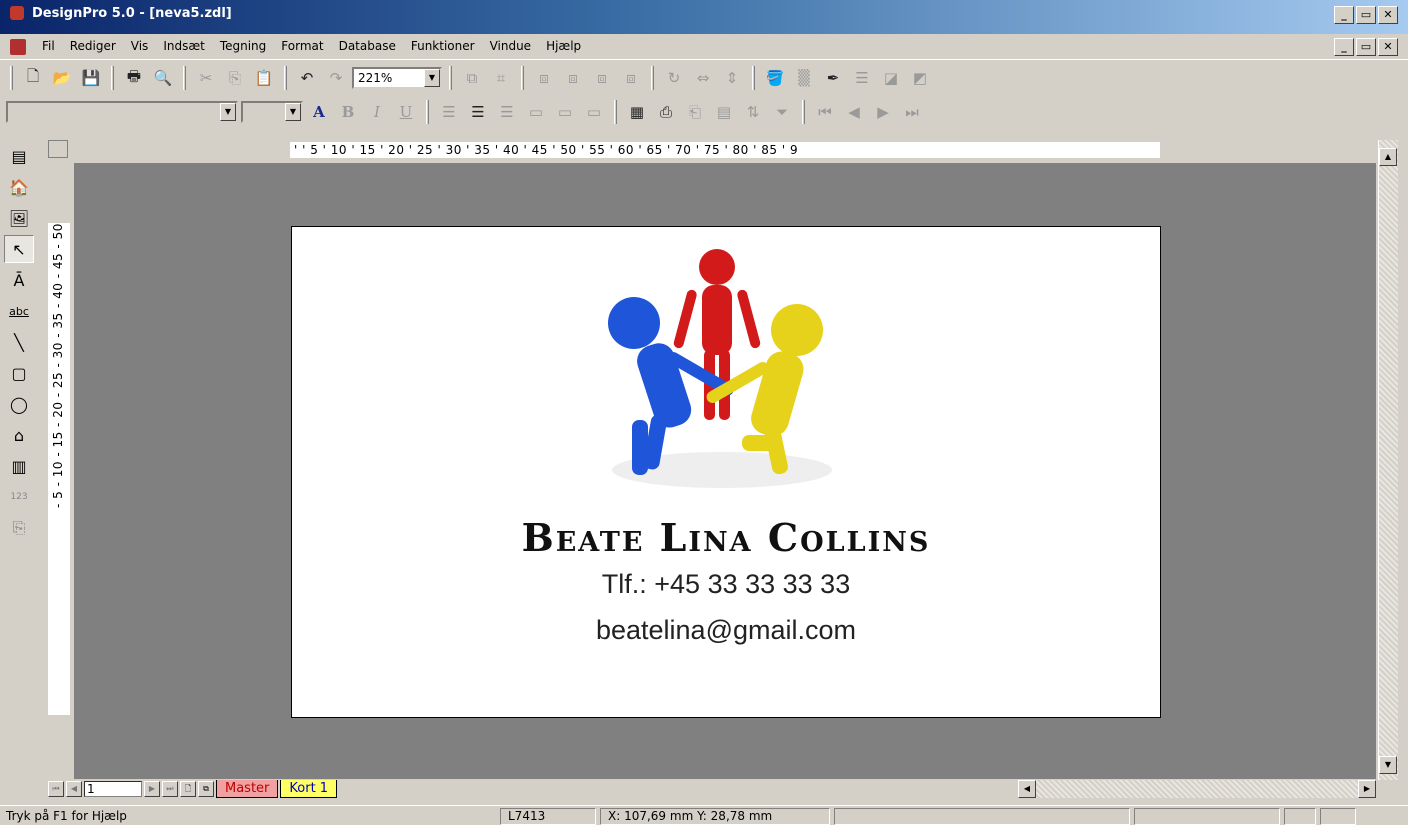 The height and width of the screenshot is (825, 1408). I want to click on maximize-button: ▭, so click(1366, 15).